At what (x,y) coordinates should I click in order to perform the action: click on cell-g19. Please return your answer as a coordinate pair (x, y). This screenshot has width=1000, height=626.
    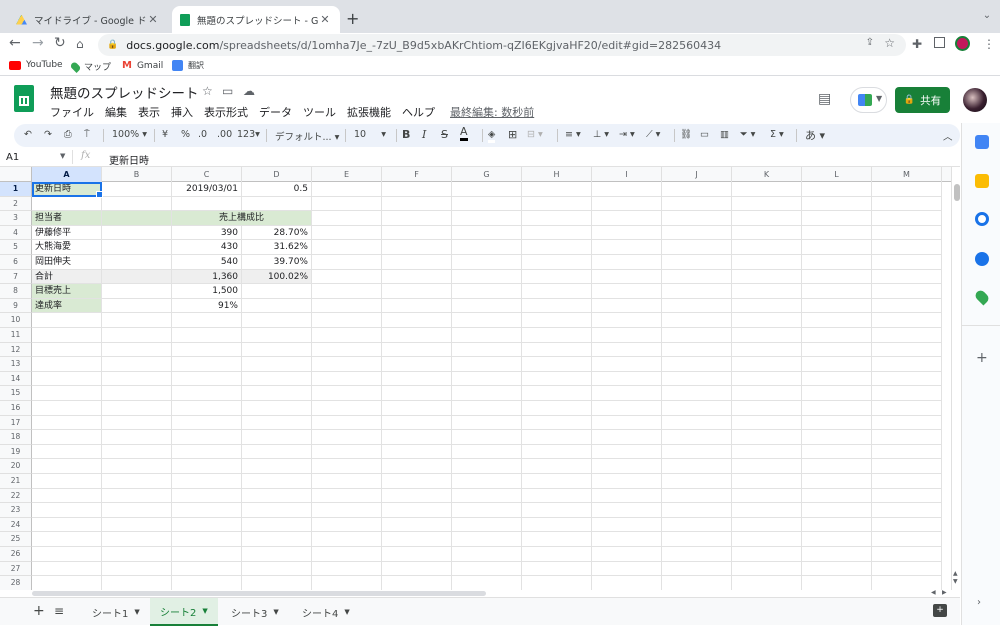
    Looking at the image, I should click on (487, 452).